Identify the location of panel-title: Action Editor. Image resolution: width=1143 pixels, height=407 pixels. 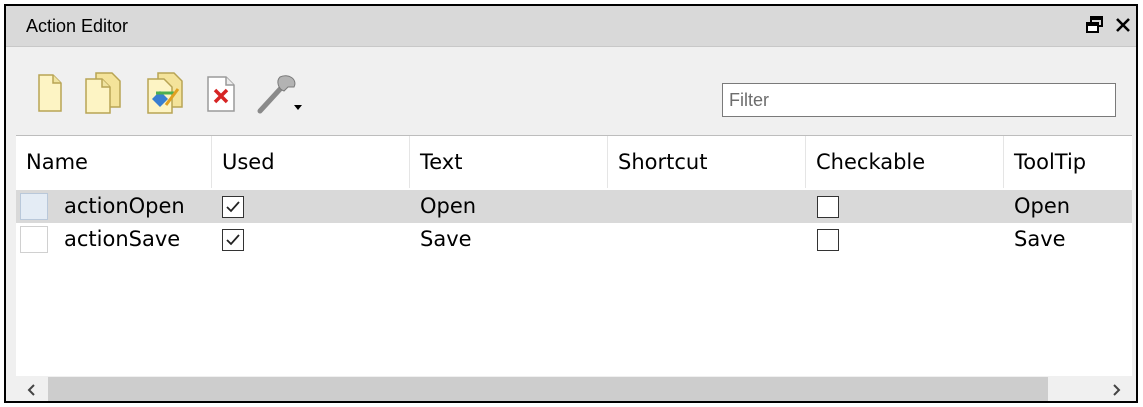
(77, 26).